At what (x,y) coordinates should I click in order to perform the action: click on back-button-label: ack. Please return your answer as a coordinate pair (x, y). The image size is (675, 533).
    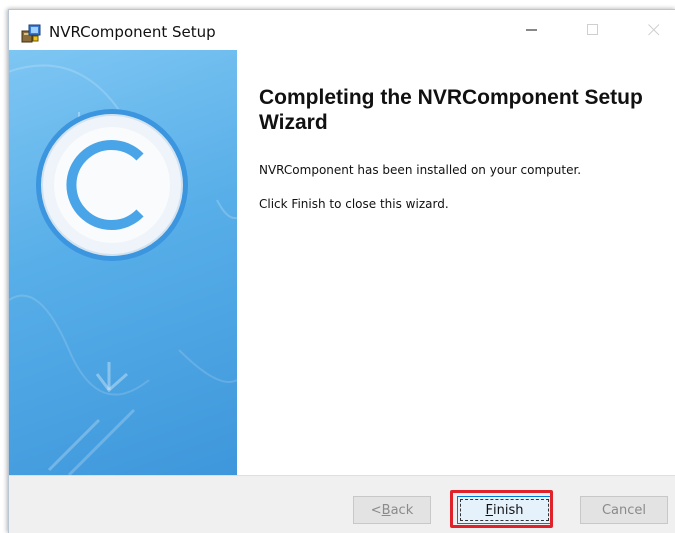
    Looking at the image, I should click on (402, 510).